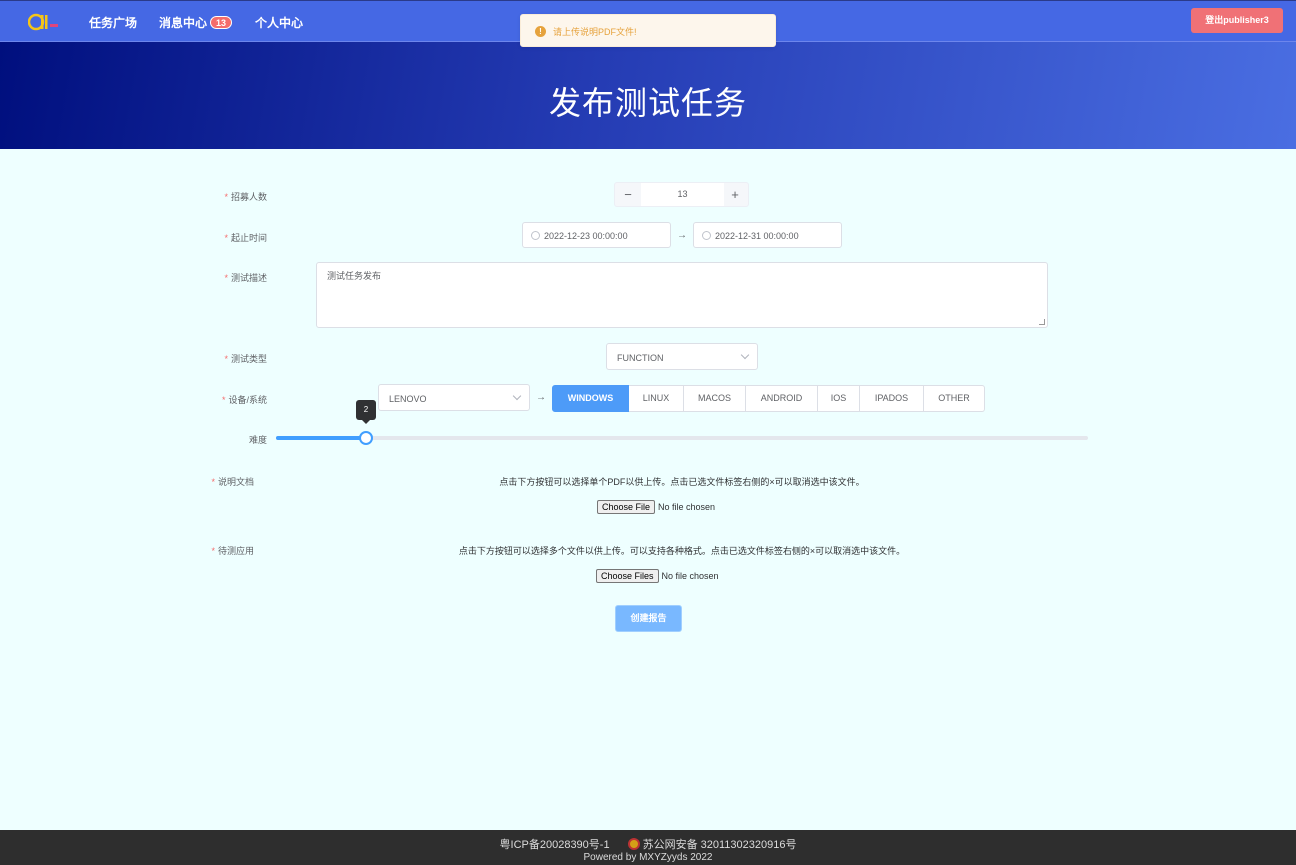 This screenshot has width=1296, height=865. What do you see at coordinates (590, 398) in the screenshot?
I see `os-option-windows: WINDOWS` at bounding box center [590, 398].